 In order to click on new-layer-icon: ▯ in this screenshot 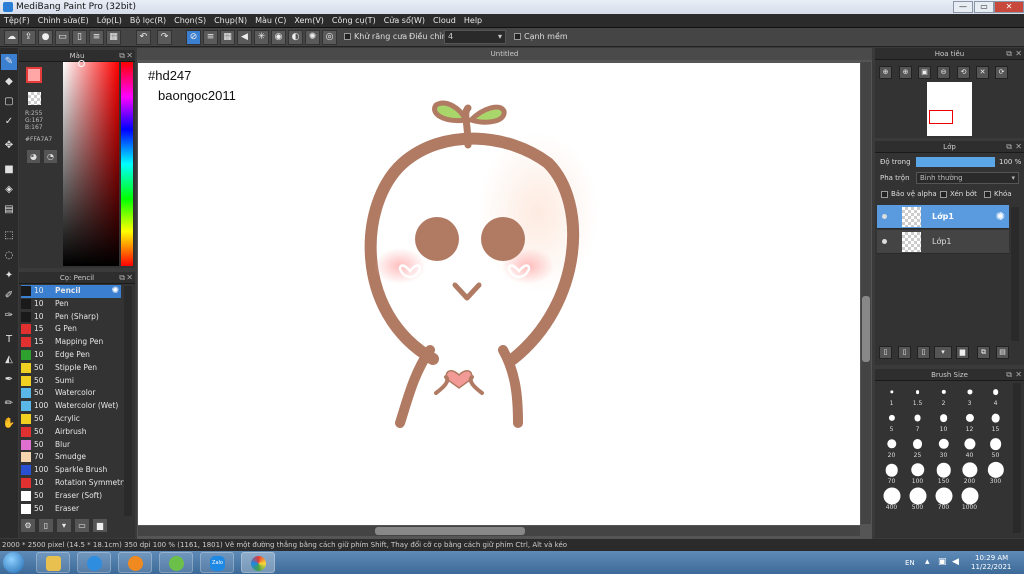, I will do `click(885, 352)`.